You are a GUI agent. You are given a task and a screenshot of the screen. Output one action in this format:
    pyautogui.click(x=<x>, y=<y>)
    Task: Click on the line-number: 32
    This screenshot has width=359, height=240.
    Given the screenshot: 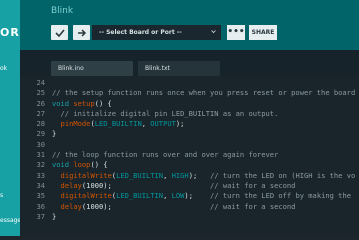 What is the action you would take?
    pyautogui.click(x=40, y=165)
    